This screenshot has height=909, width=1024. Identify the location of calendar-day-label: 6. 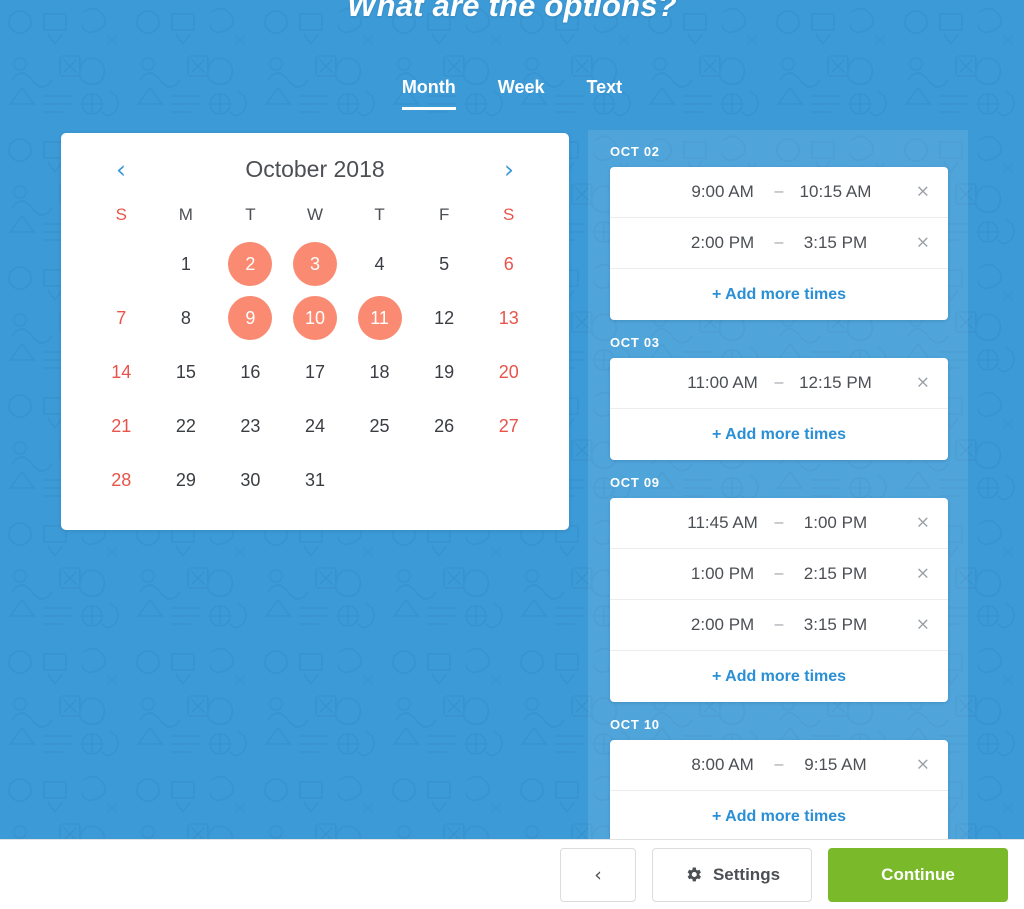
(508, 263).